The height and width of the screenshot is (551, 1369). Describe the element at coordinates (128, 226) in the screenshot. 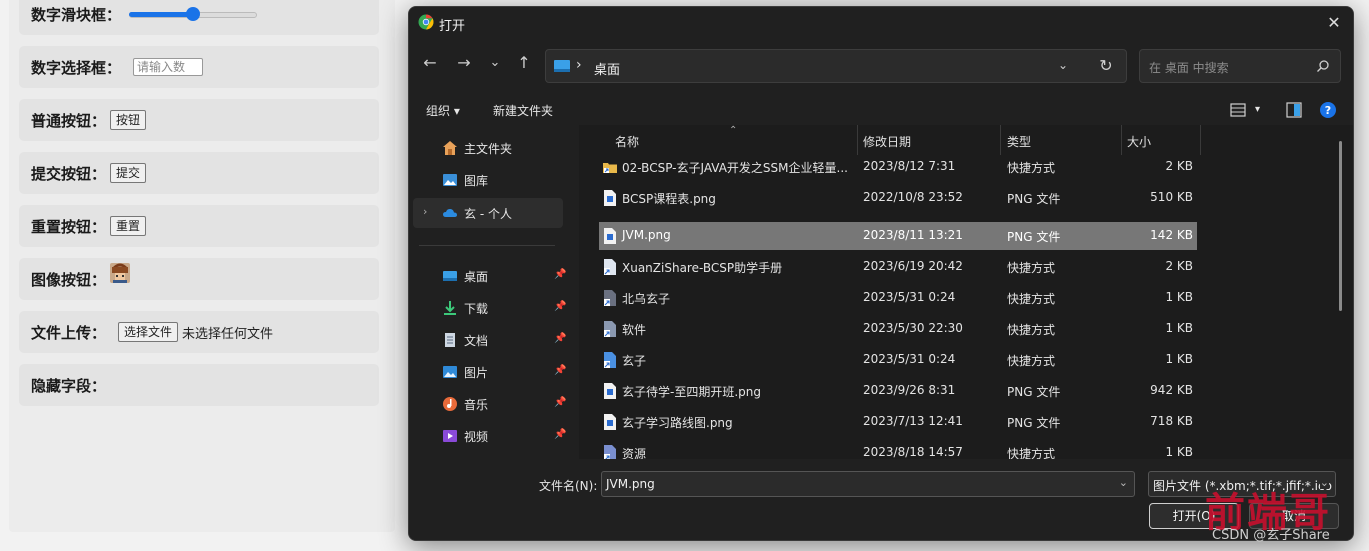

I see `reset-button: 重置` at that location.